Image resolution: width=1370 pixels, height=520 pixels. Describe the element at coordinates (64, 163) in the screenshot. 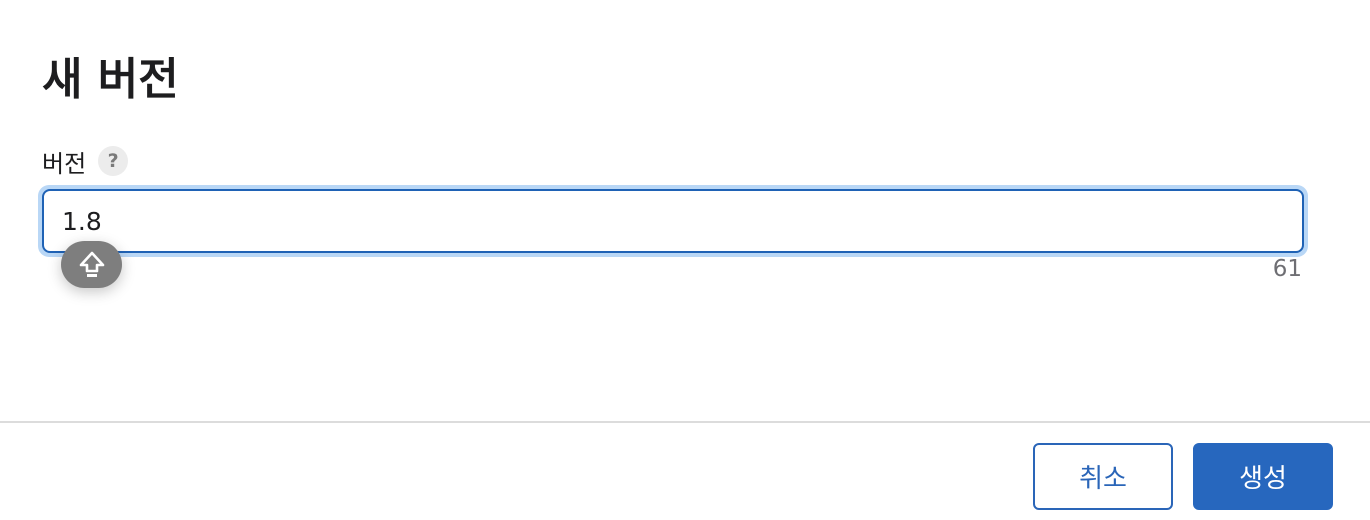

I see `version-field-label: 버전` at that location.